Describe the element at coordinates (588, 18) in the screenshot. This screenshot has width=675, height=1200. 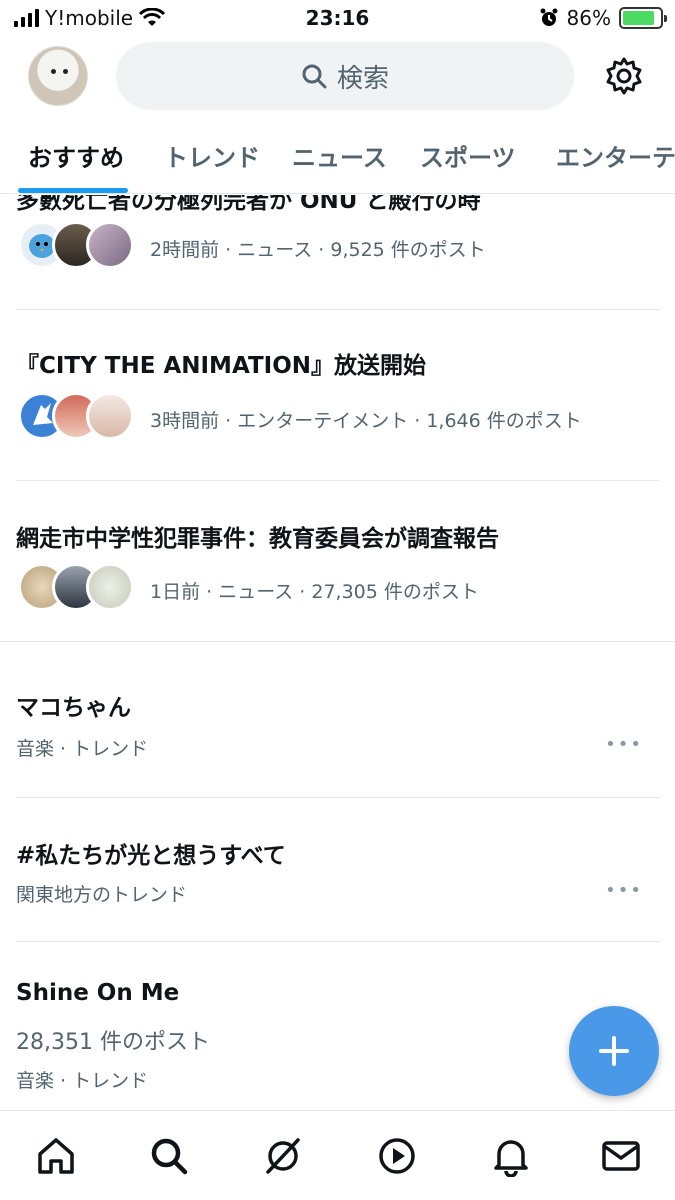
I see `battery-percent: 86%` at that location.